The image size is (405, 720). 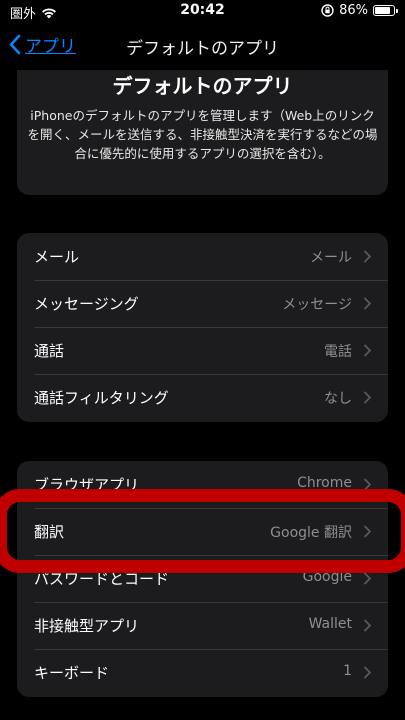 What do you see at coordinates (331, 258) in the screenshot?
I see `row-value: メール` at bounding box center [331, 258].